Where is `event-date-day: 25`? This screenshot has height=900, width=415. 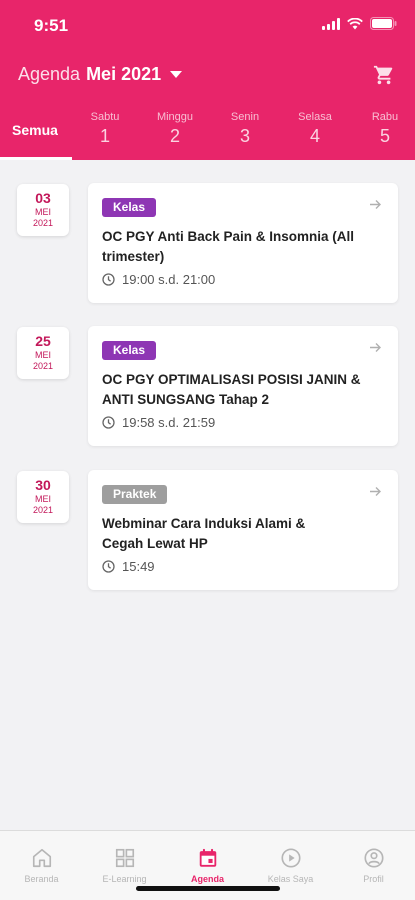
event-date-day: 25 is located at coordinates (43, 341).